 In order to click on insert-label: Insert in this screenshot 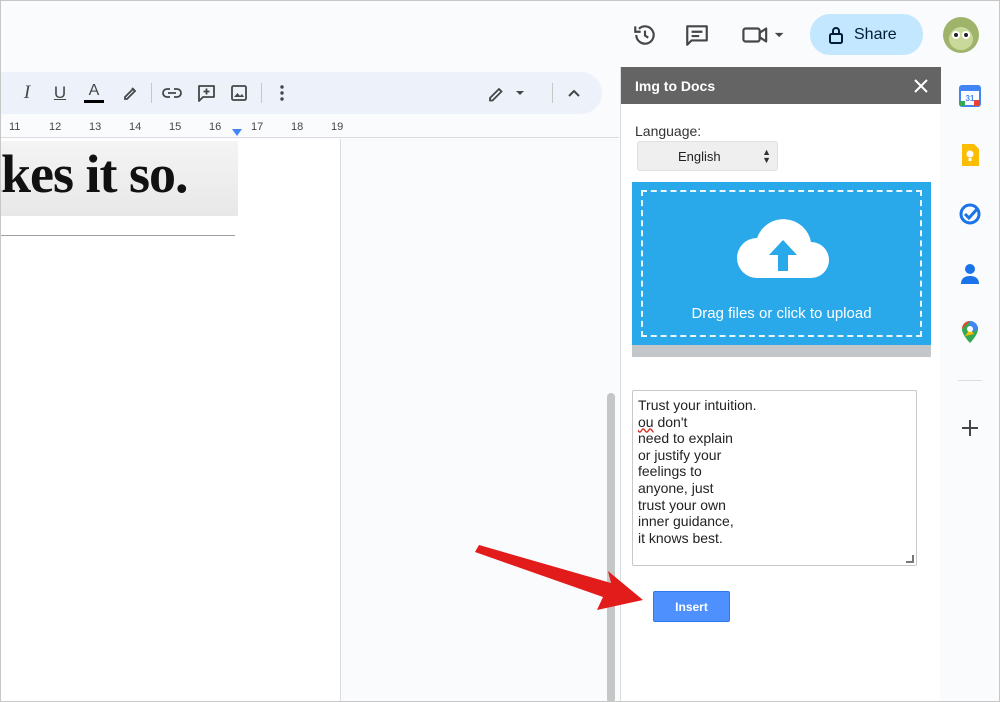, I will do `click(691, 606)`.